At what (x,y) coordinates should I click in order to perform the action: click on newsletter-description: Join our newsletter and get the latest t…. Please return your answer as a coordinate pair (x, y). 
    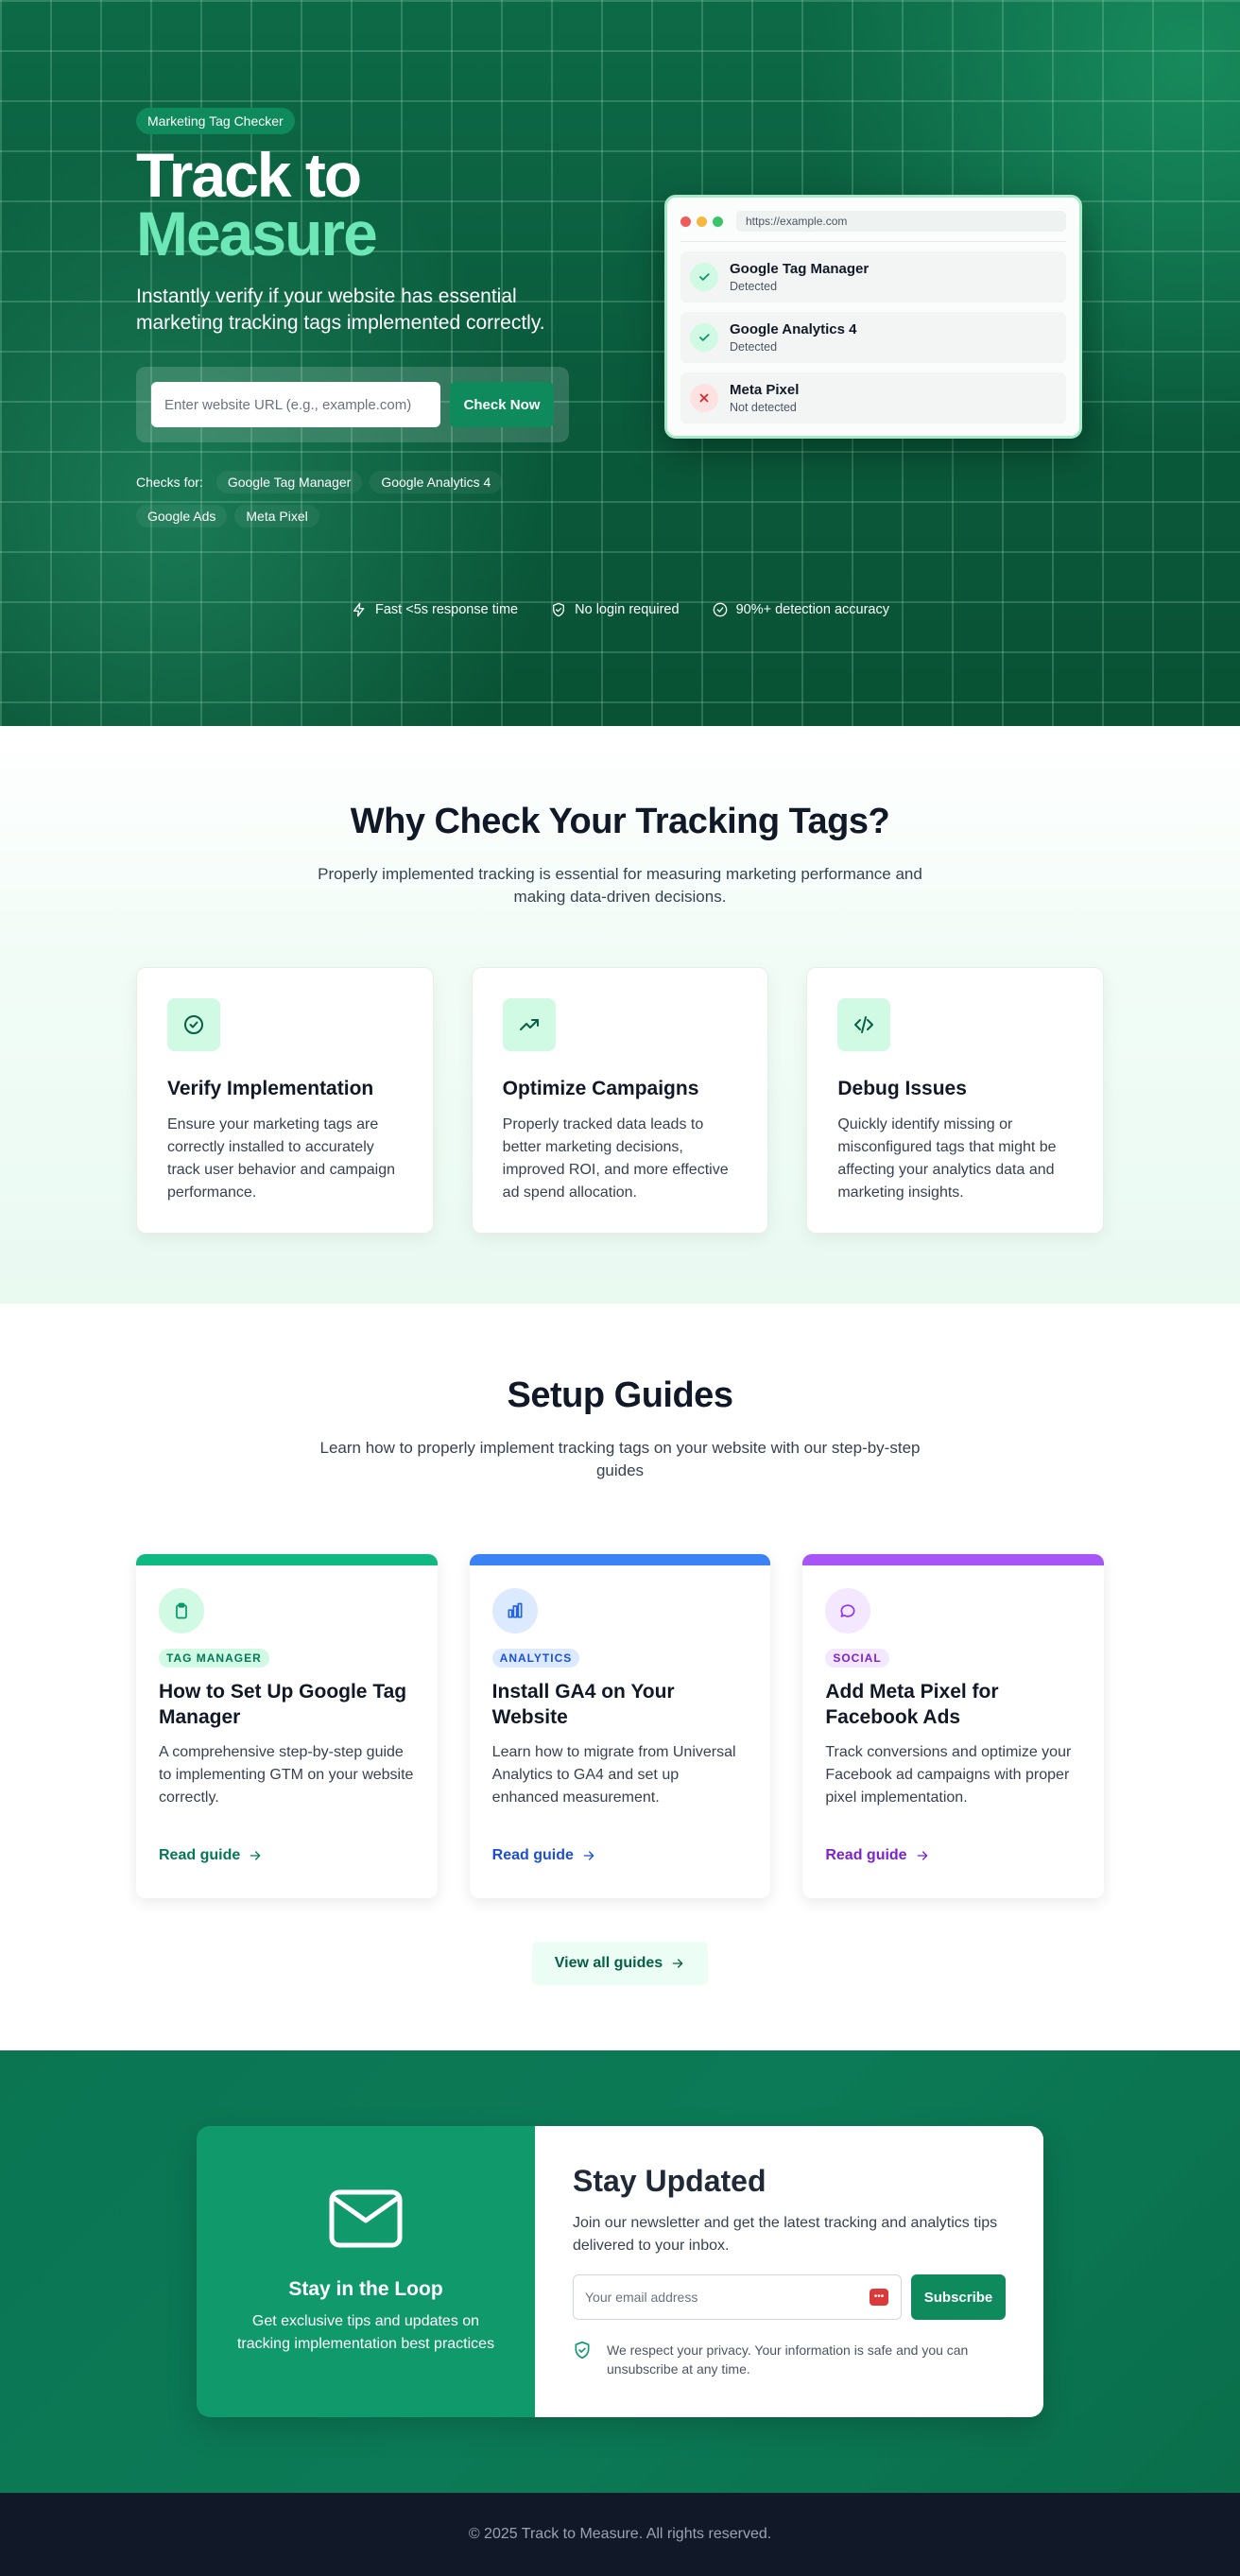
    Looking at the image, I should click on (785, 2235).